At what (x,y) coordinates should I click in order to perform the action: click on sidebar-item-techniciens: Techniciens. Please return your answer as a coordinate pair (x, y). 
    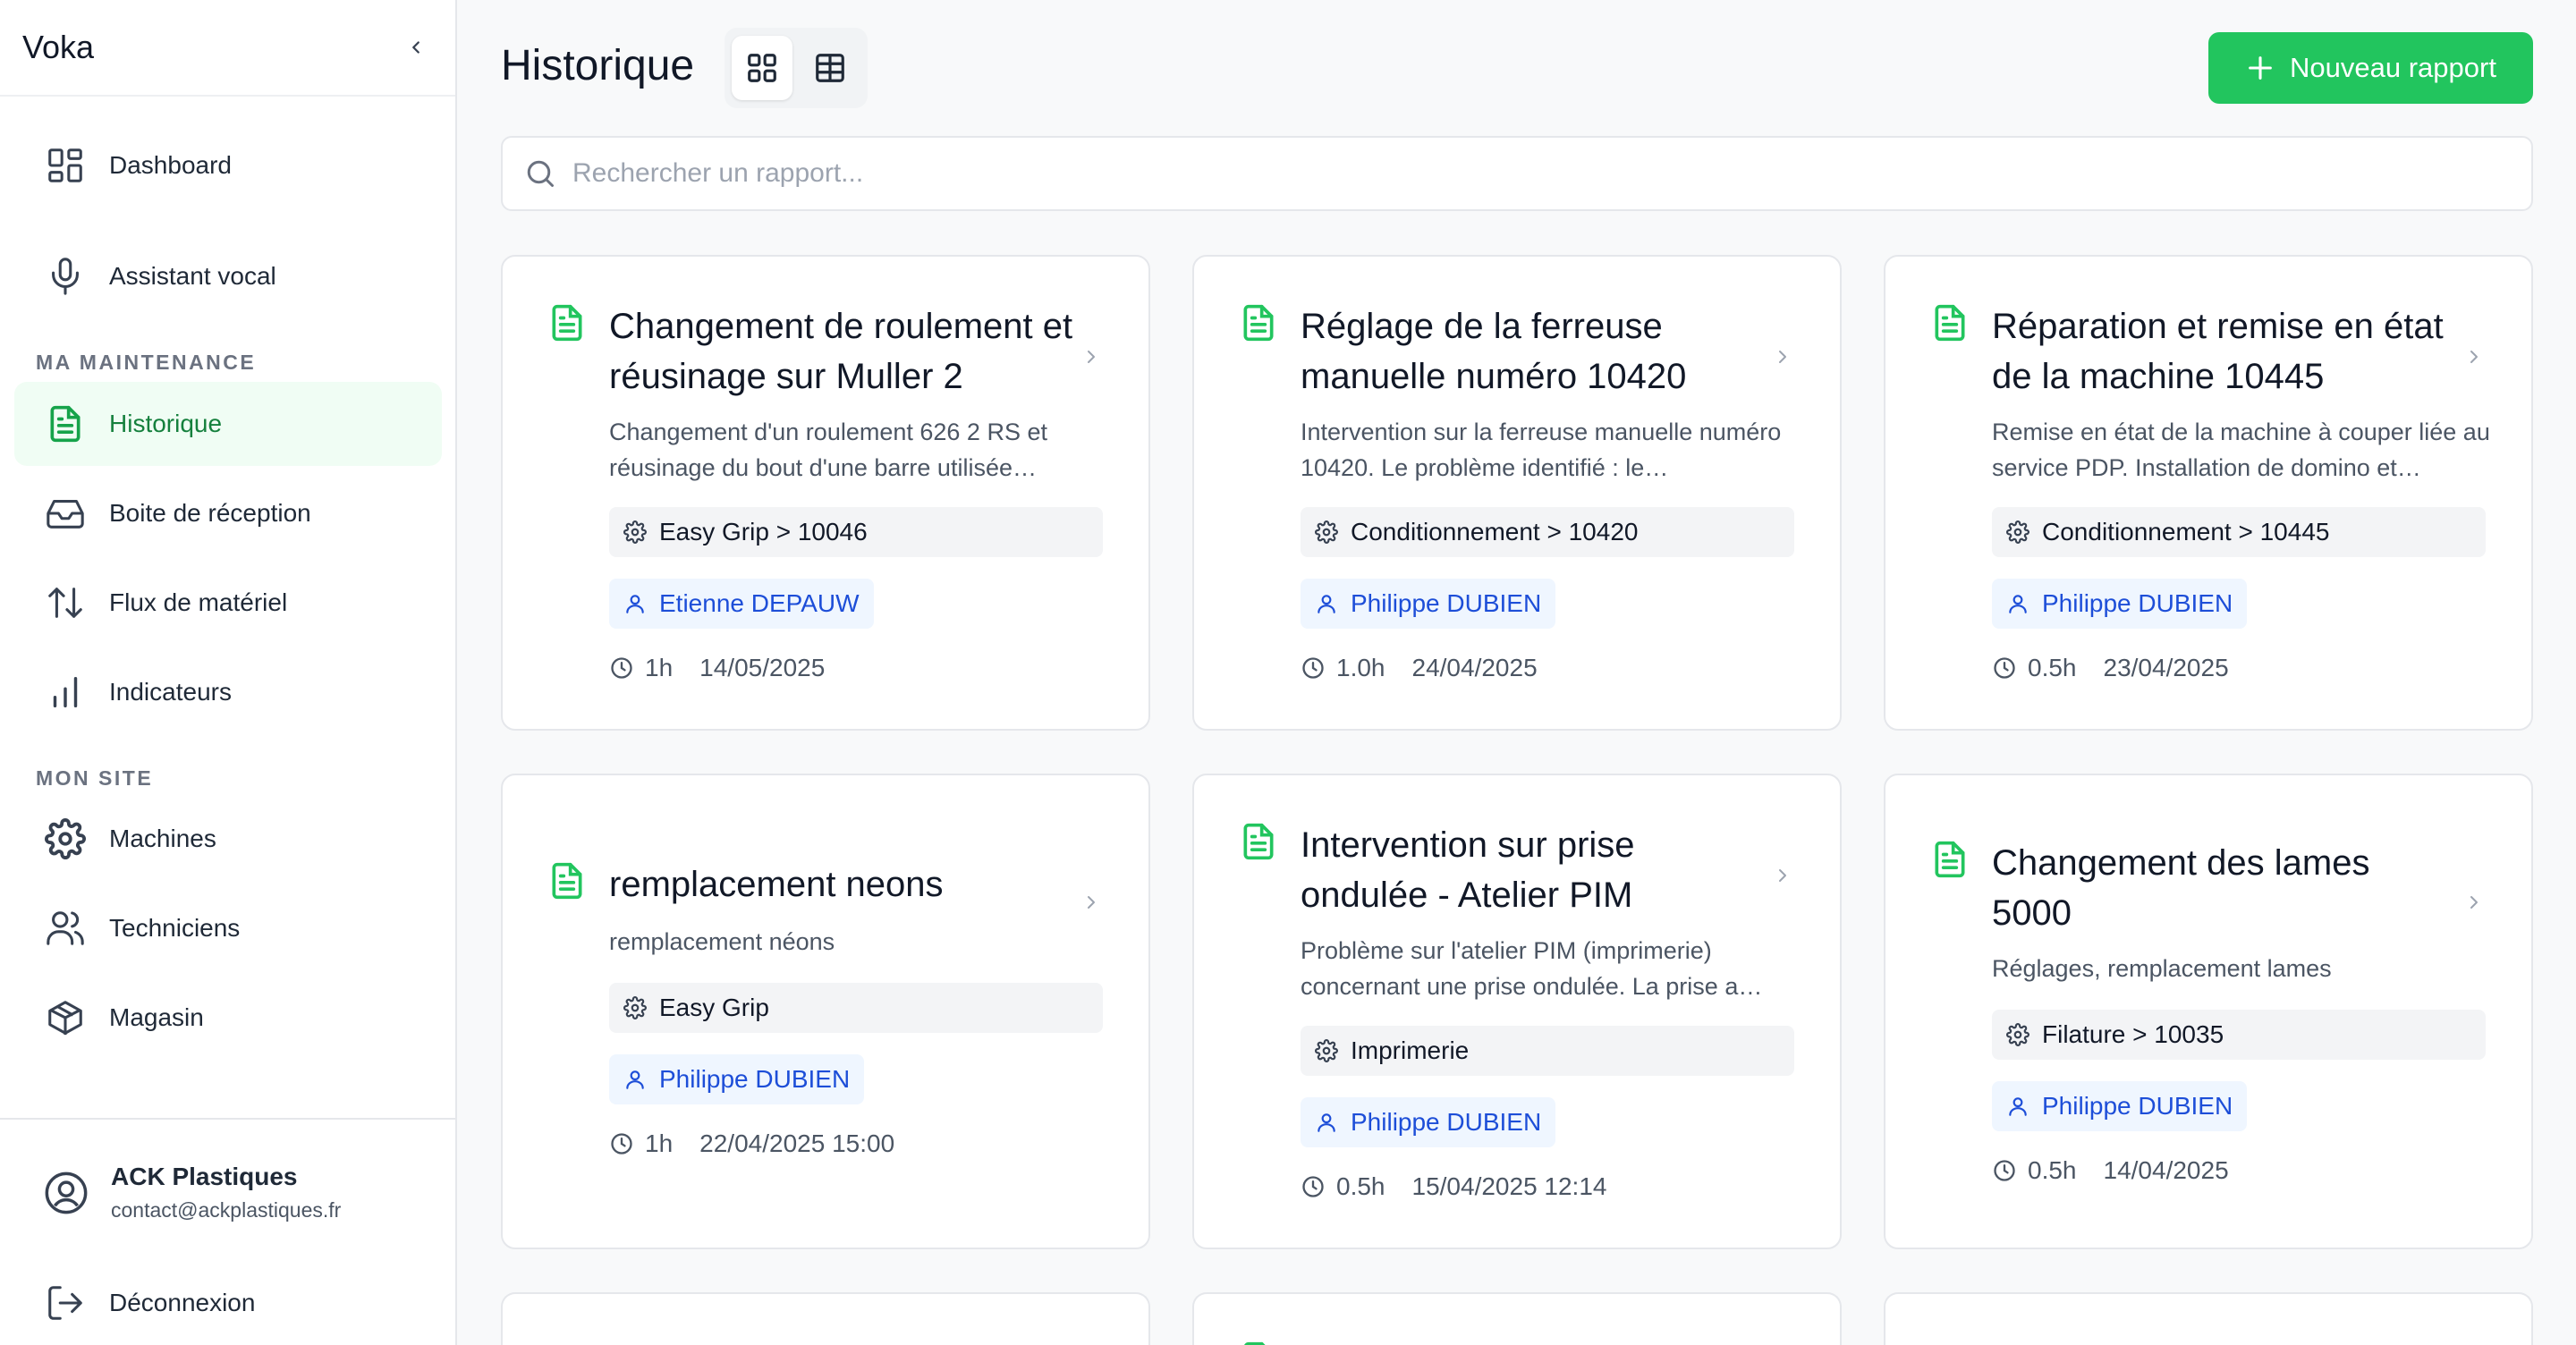
    Looking at the image, I should click on (228, 928).